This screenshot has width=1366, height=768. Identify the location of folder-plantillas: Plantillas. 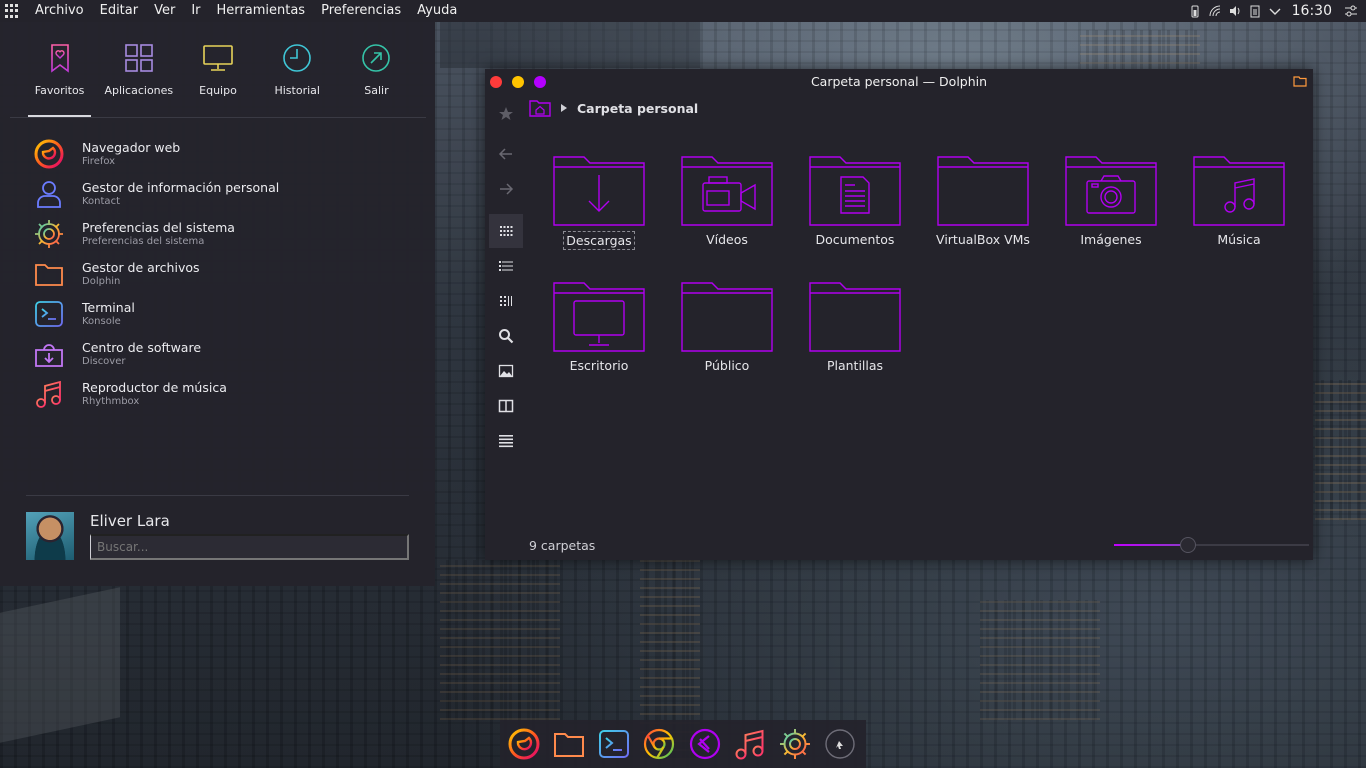
(855, 336).